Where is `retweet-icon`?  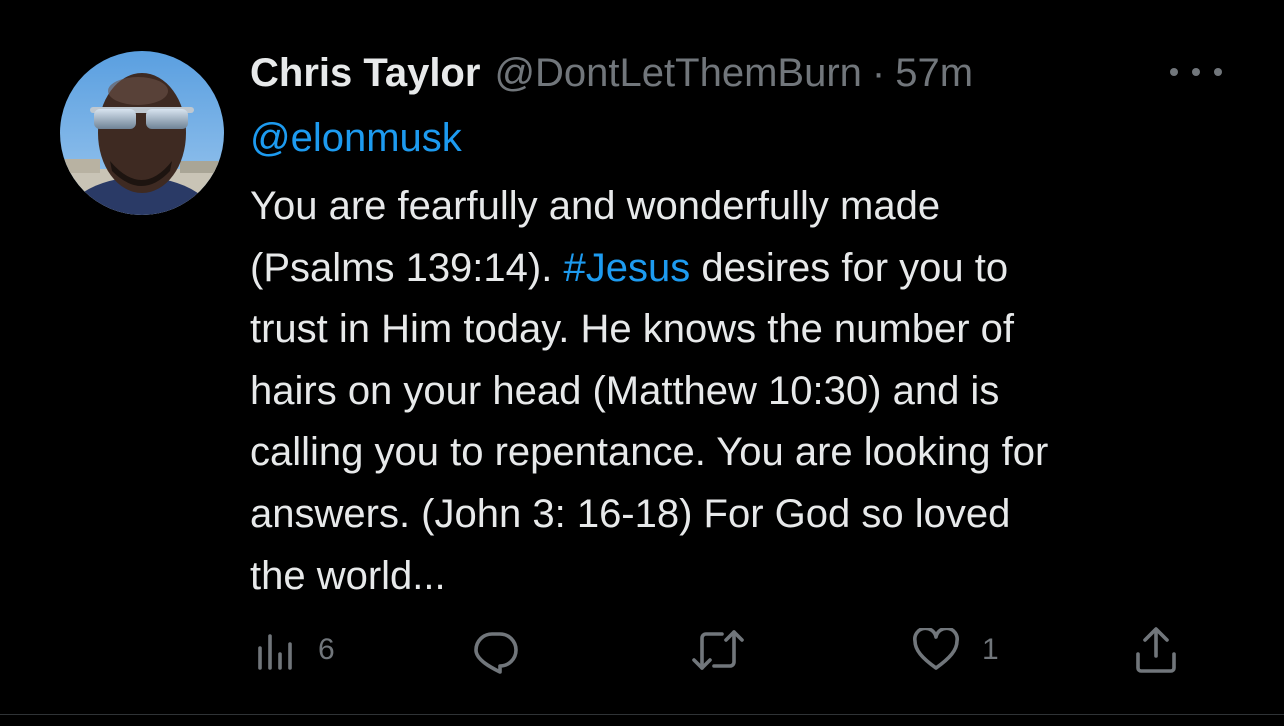 retweet-icon is located at coordinates (718, 650).